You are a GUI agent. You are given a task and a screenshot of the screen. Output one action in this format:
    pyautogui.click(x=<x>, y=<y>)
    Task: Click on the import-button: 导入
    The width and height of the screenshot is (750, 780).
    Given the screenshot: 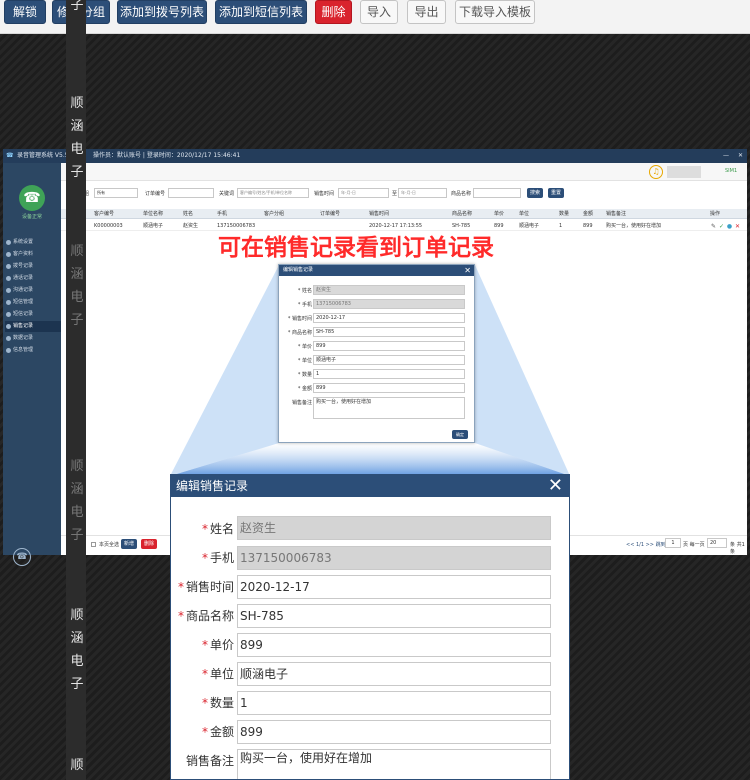 What is the action you would take?
    pyautogui.click(x=379, y=12)
    